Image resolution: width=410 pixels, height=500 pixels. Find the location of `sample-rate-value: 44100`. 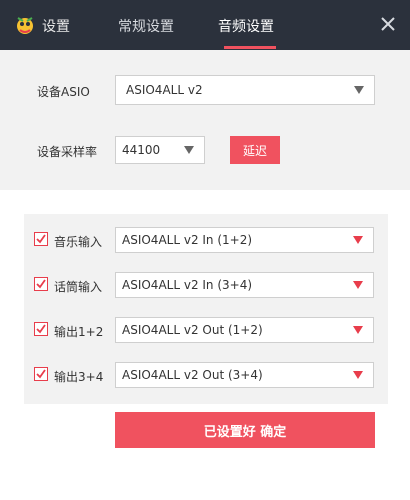

sample-rate-value: 44100 is located at coordinates (141, 150).